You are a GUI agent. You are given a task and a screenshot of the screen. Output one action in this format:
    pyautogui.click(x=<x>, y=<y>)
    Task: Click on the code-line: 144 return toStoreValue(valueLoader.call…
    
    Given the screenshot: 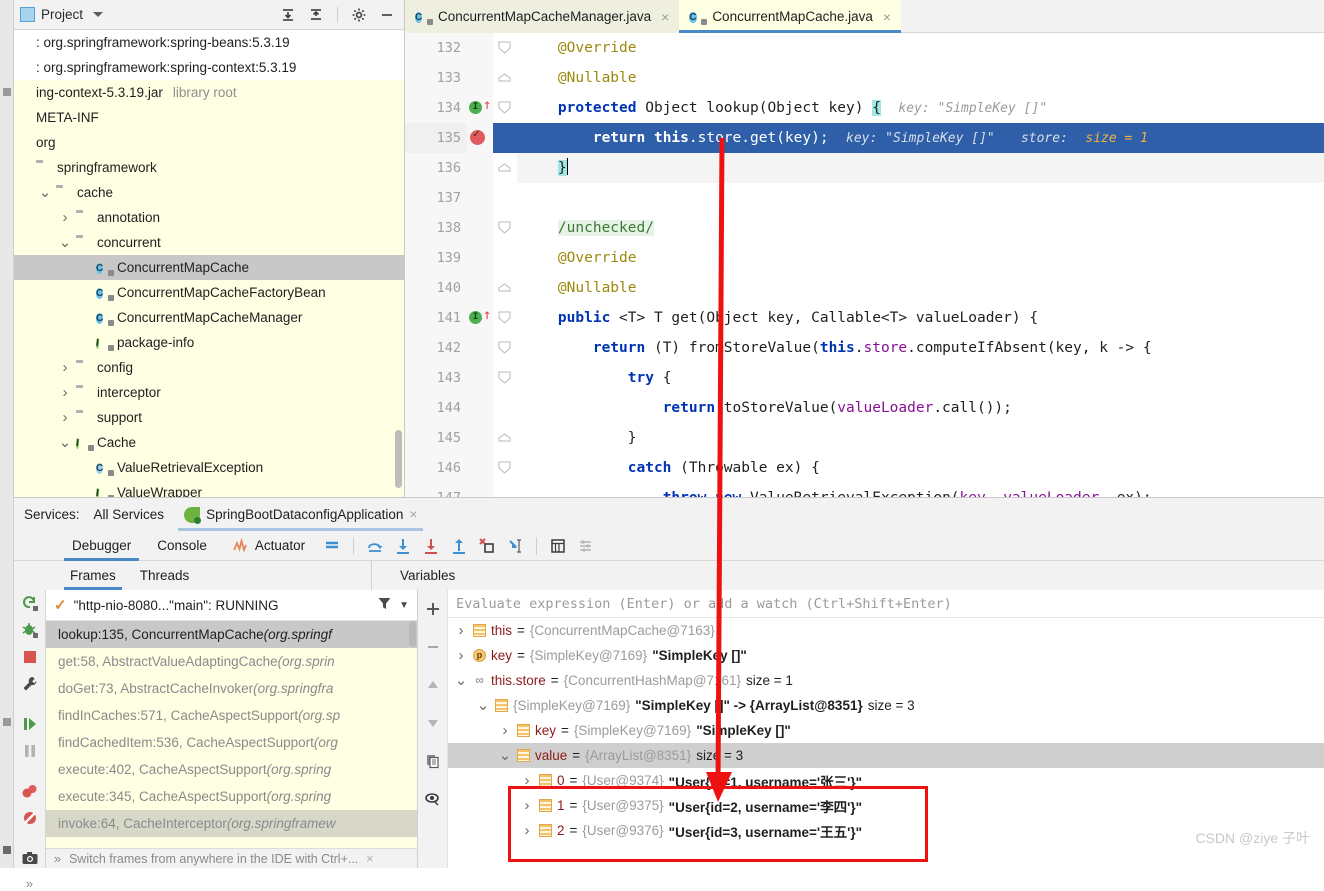 What is the action you would take?
    pyautogui.click(x=864, y=408)
    